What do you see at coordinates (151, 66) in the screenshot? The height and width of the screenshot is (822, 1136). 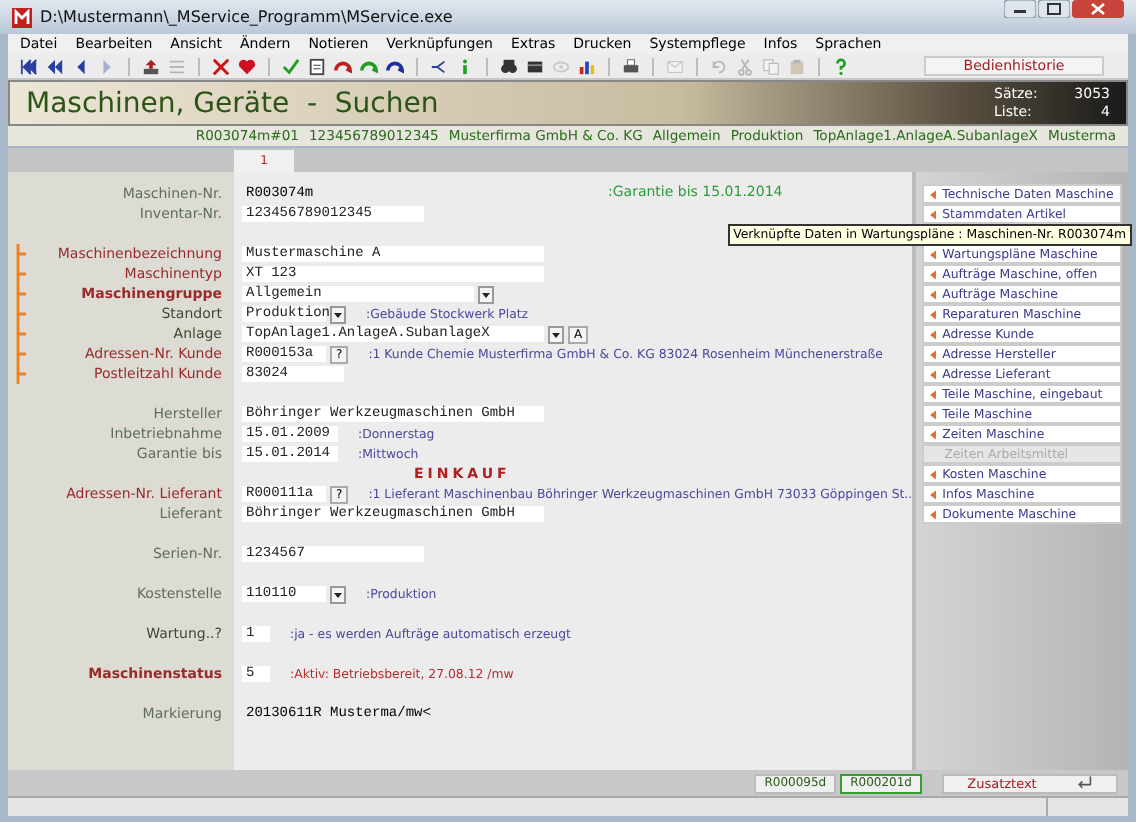 I see `upload-icon` at bounding box center [151, 66].